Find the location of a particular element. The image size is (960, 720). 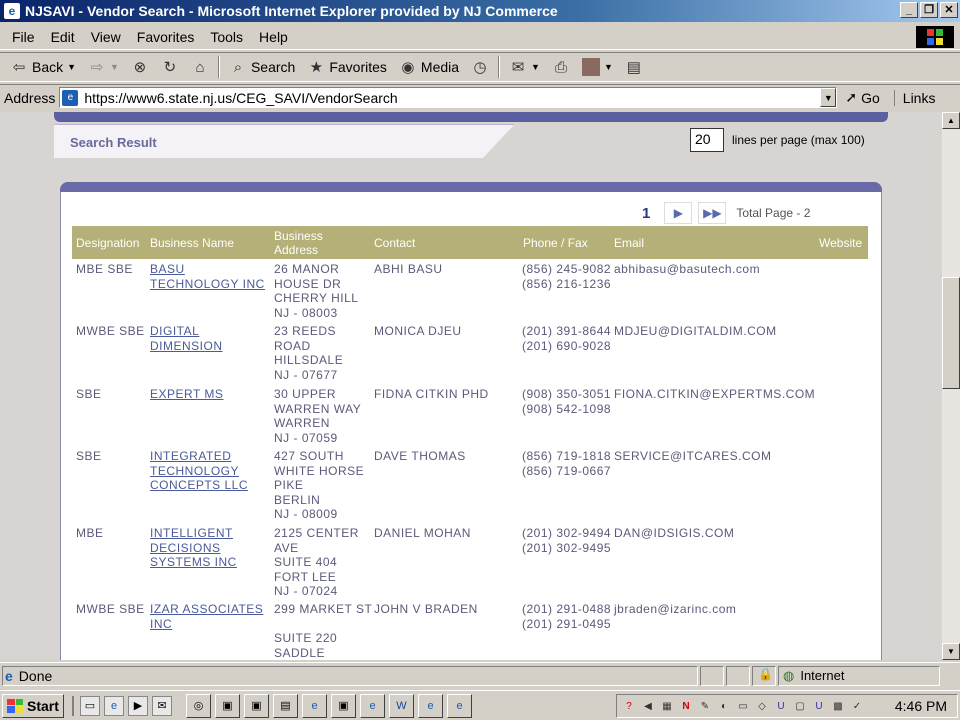

cell-line: TECHNOLOGY is located at coordinates (199, 471).